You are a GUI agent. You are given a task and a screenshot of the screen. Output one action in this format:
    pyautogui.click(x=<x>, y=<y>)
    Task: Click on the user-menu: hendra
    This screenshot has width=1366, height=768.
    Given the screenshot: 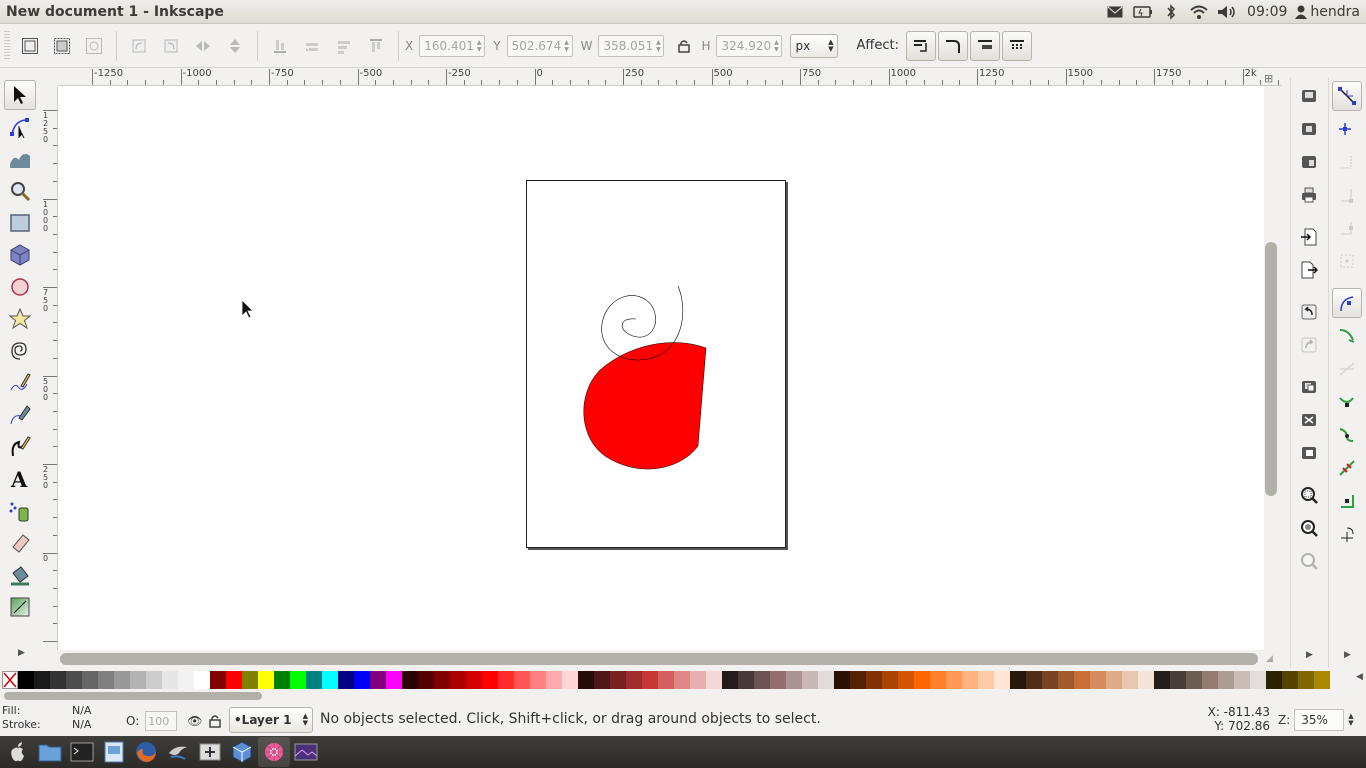 What is the action you would take?
    pyautogui.click(x=1327, y=12)
    